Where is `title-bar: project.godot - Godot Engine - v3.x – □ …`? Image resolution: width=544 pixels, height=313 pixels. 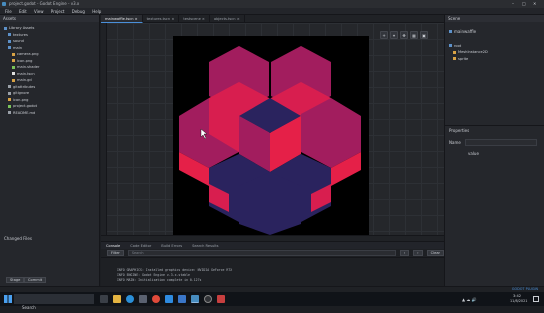
title-bar: project.godot - Godot Engine - v3.x – □ … is located at coordinates (272, 4).